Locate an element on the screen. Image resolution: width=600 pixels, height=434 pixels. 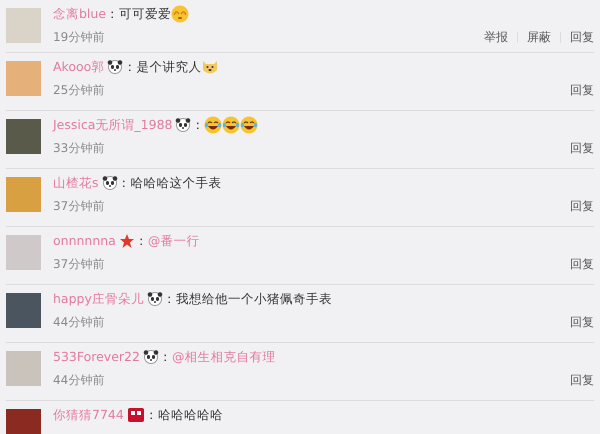
username: Jessica无所谓_1988 is located at coordinates (112, 125).